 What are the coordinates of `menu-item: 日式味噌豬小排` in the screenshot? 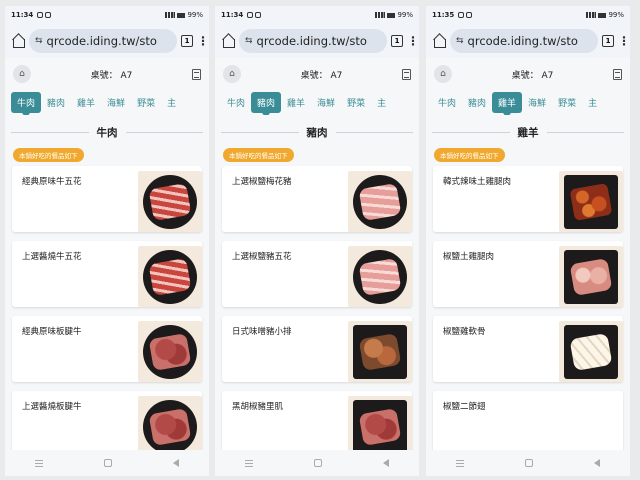 It's located at (317, 349).